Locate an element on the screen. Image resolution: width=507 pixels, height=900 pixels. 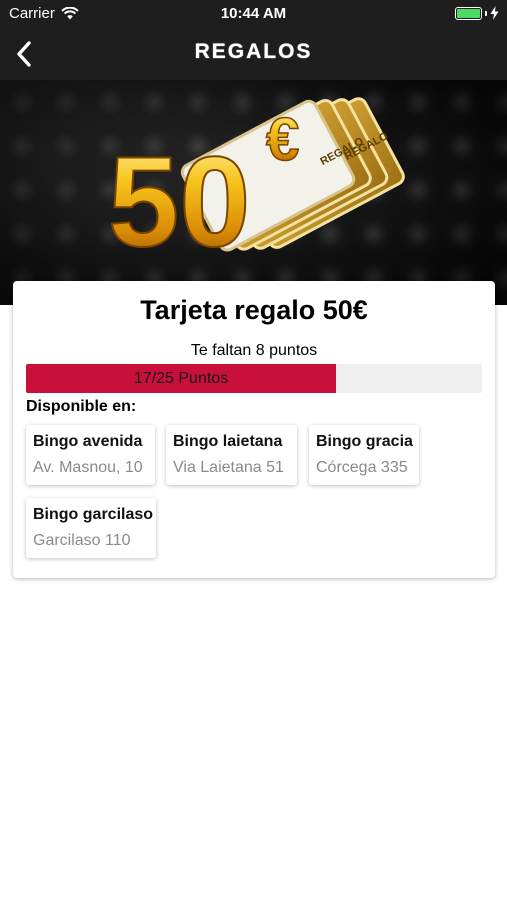
page-title: REGALOS is located at coordinates (253, 51).